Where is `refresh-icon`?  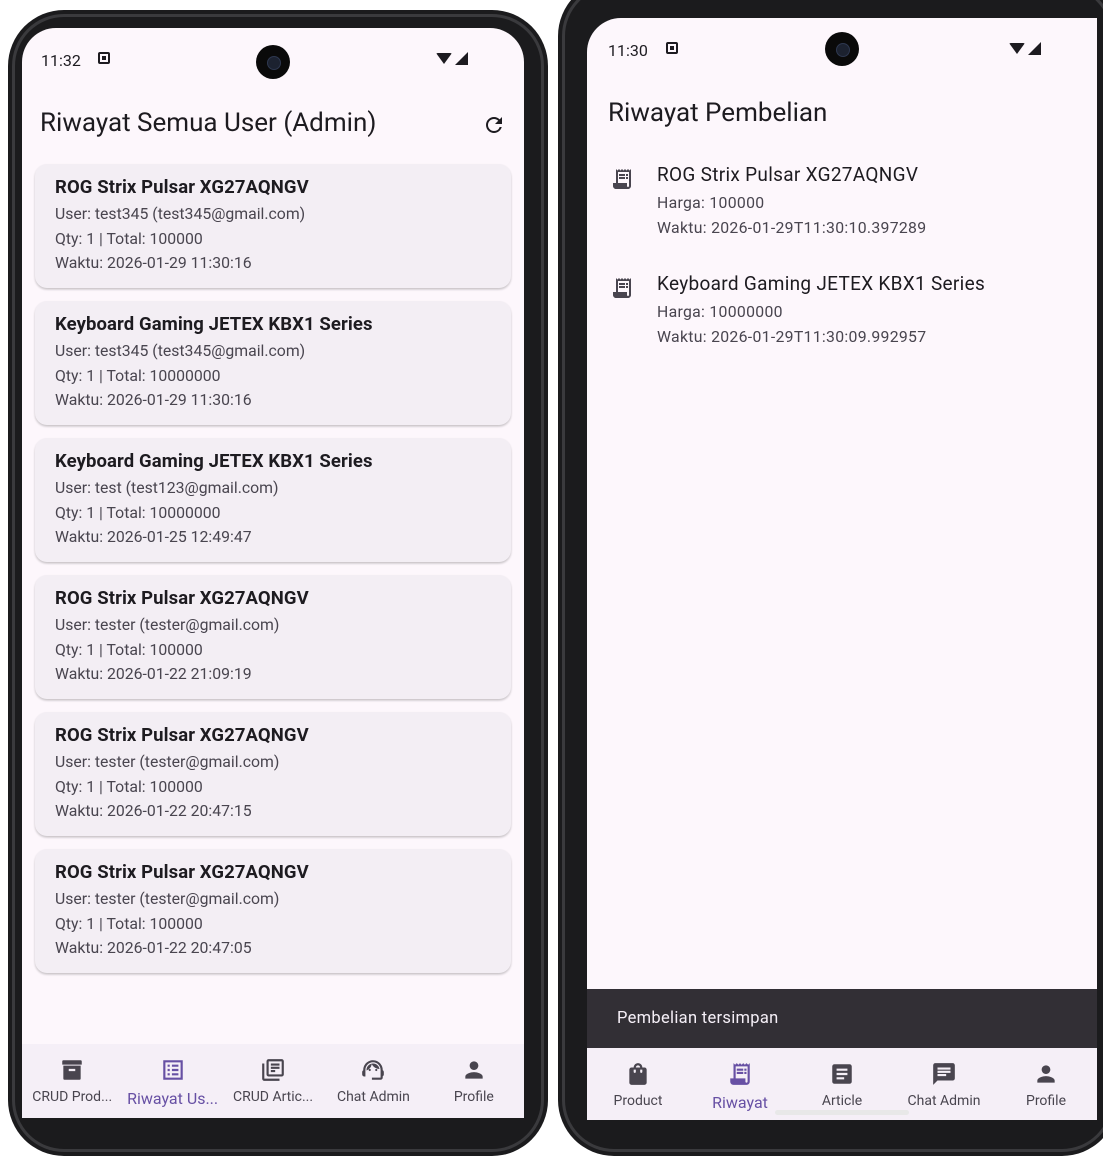
refresh-icon is located at coordinates (494, 125).